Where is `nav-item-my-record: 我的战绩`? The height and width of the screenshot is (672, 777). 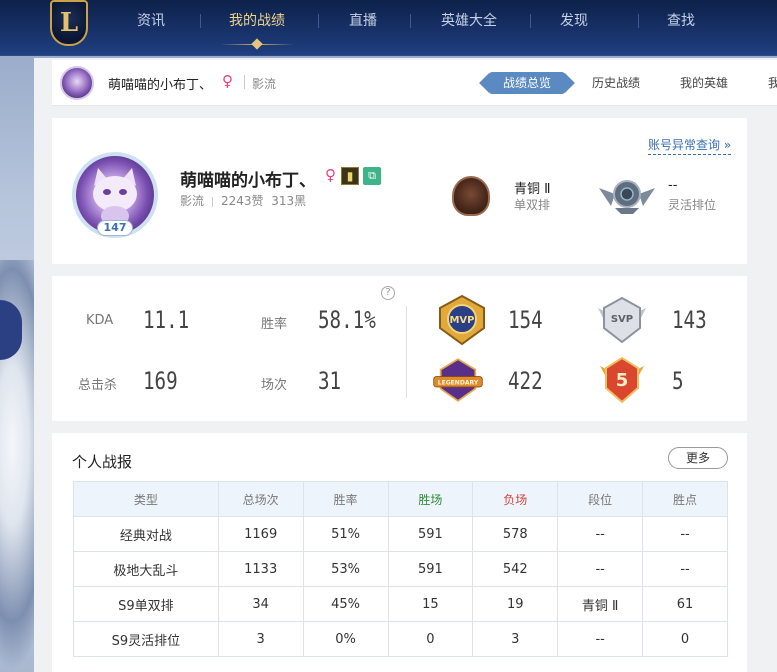 nav-item-my-record: 我的战绩 is located at coordinates (257, 21).